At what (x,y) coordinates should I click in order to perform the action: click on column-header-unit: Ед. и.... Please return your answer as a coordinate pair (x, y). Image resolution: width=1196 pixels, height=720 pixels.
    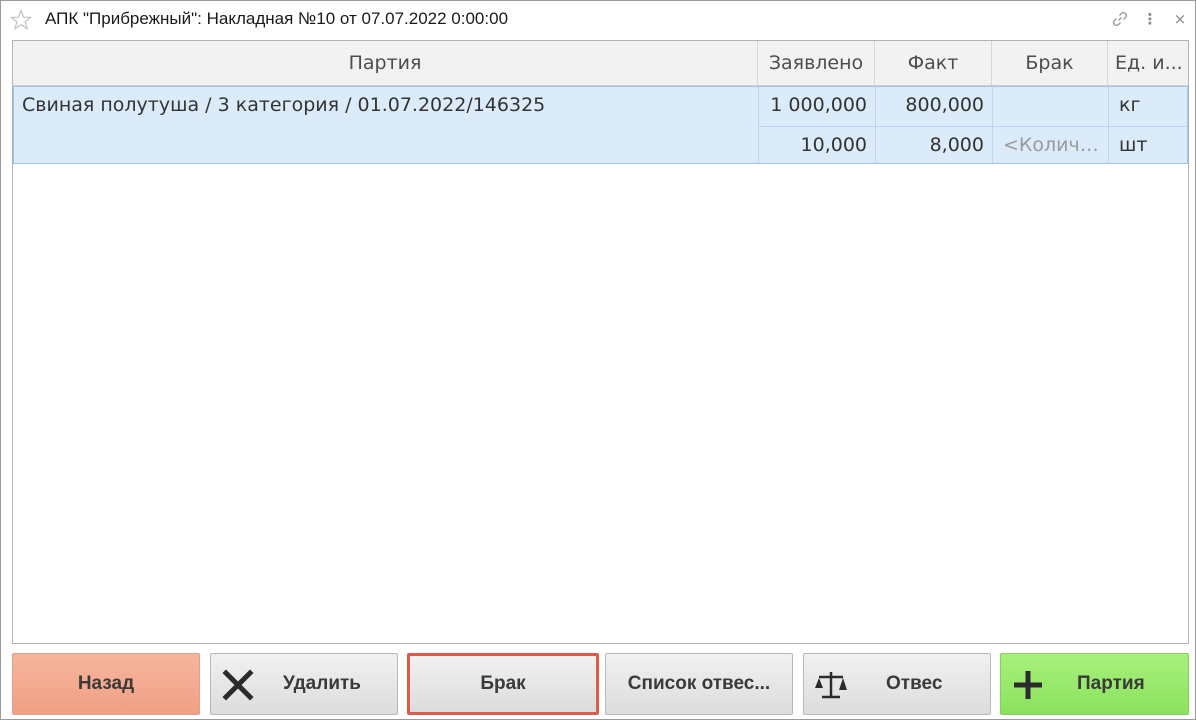
    Looking at the image, I should click on (1148, 63).